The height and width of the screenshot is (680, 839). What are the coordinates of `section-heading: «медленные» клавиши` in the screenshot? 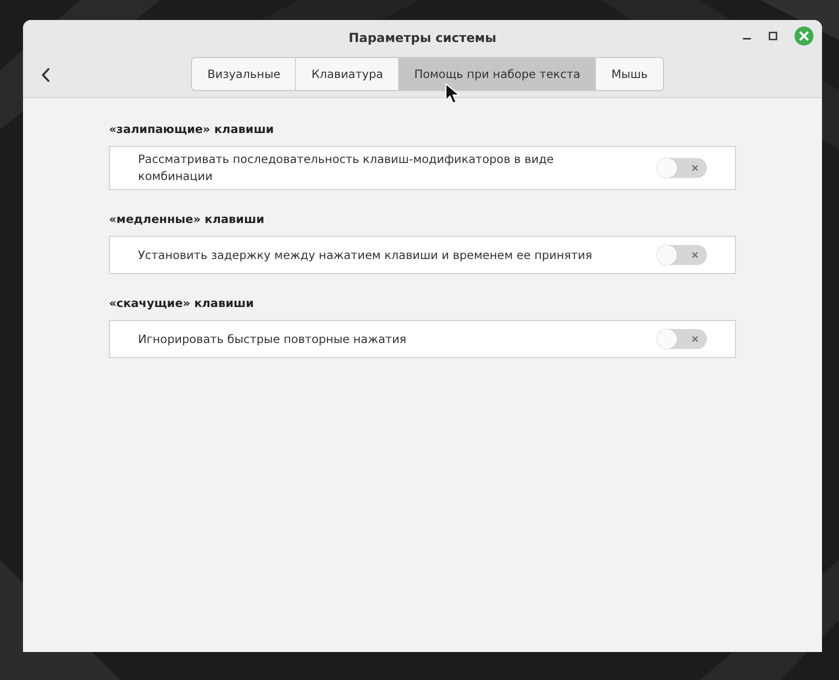 It's located at (186, 219).